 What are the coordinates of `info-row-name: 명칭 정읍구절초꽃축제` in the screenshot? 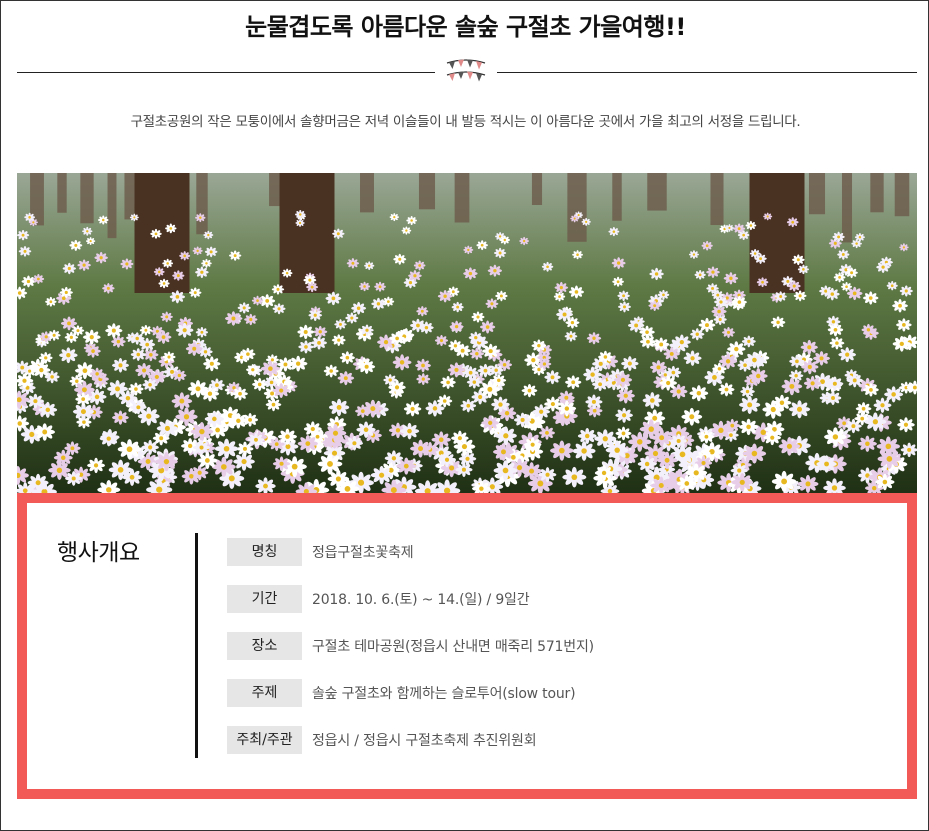 It's located at (527, 552).